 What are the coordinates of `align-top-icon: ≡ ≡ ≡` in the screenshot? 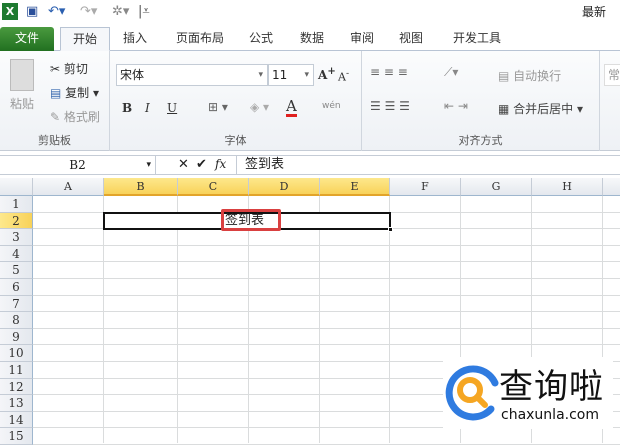 It's located at (389, 72).